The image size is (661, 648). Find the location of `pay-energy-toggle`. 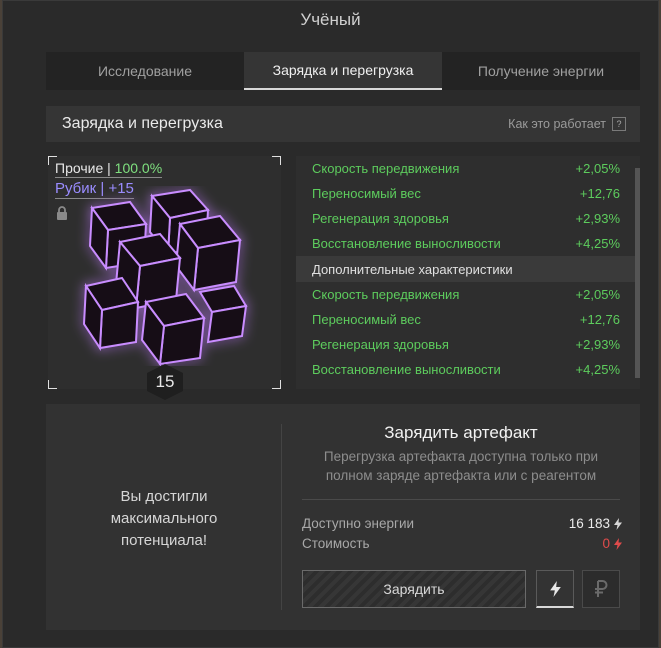

pay-energy-toggle is located at coordinates (555, 589).